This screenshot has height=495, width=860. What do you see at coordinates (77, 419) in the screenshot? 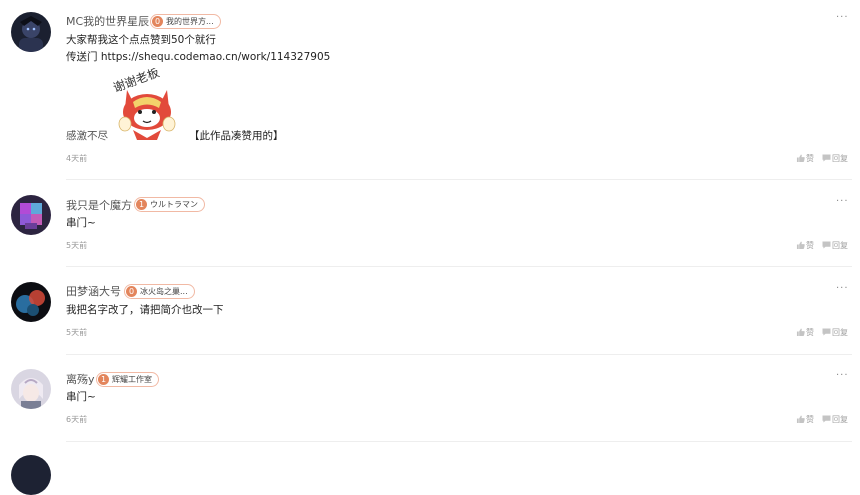
I see `timestamp: 6天前` at bounding box center [77, 419].